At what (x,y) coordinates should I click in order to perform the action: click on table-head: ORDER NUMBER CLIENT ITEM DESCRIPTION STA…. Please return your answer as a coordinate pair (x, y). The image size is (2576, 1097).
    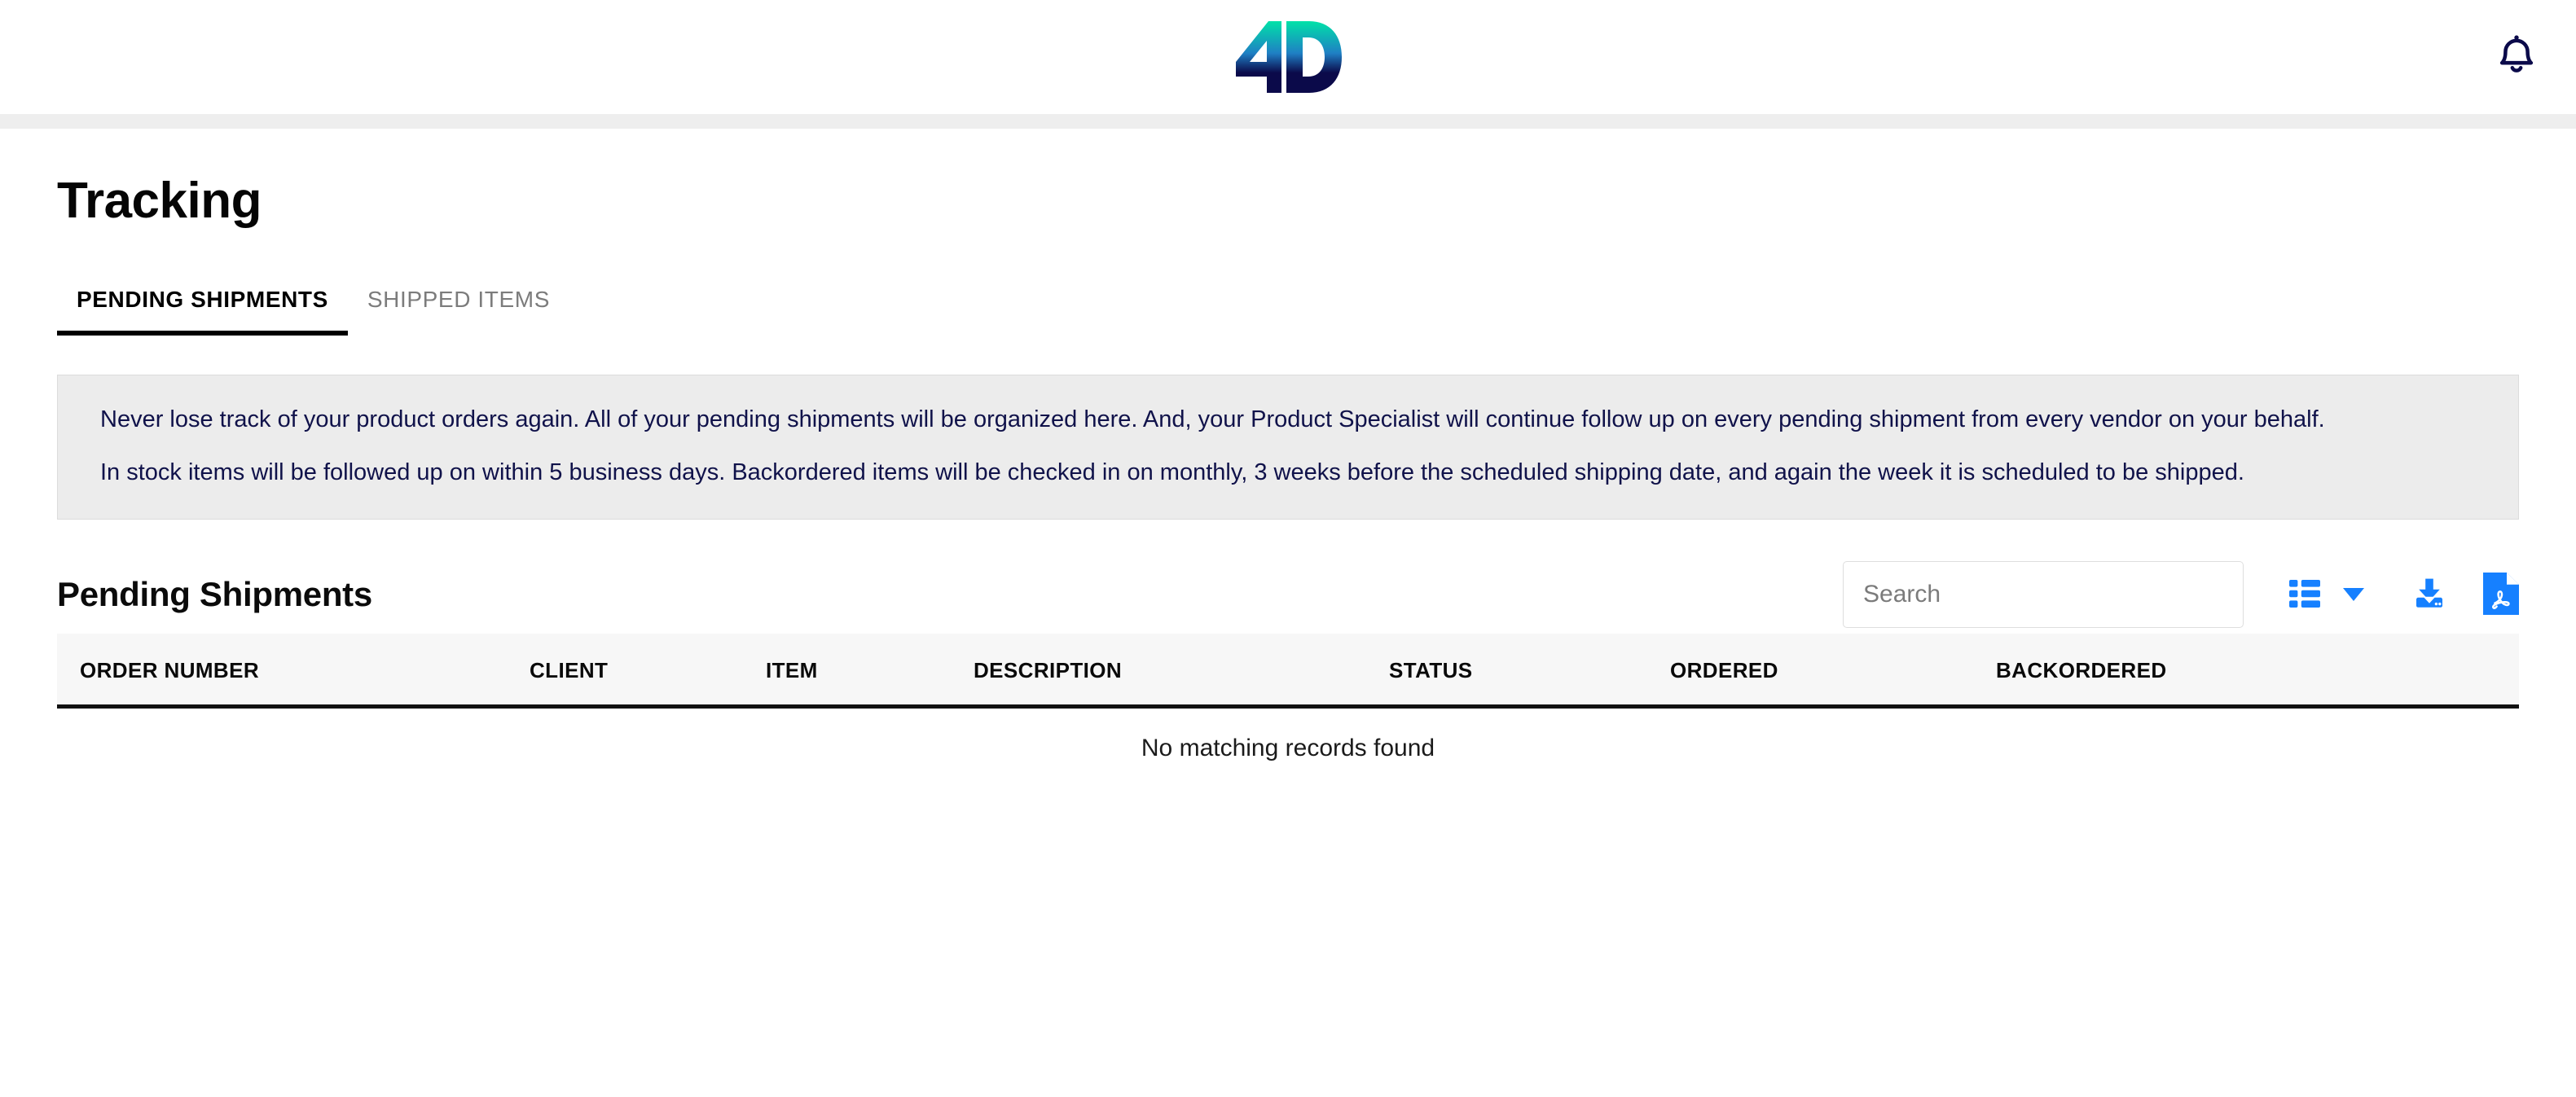
    Looking at the image, I should click on (1288, 671).